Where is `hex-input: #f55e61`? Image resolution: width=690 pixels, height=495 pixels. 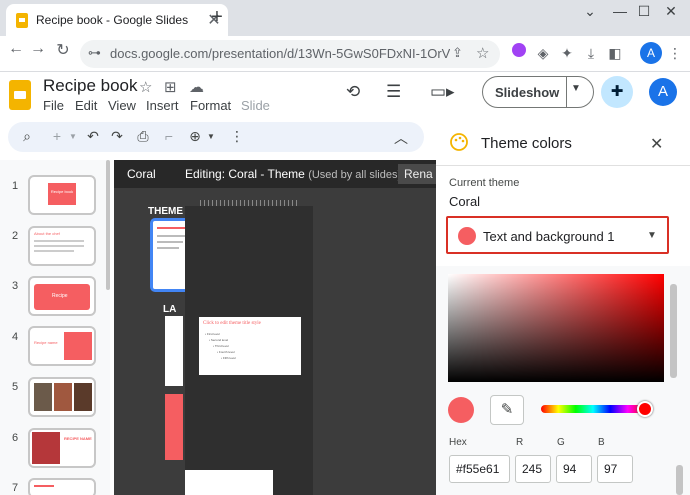 hex-input: #f55e61 is located at coordinates (479, 469).